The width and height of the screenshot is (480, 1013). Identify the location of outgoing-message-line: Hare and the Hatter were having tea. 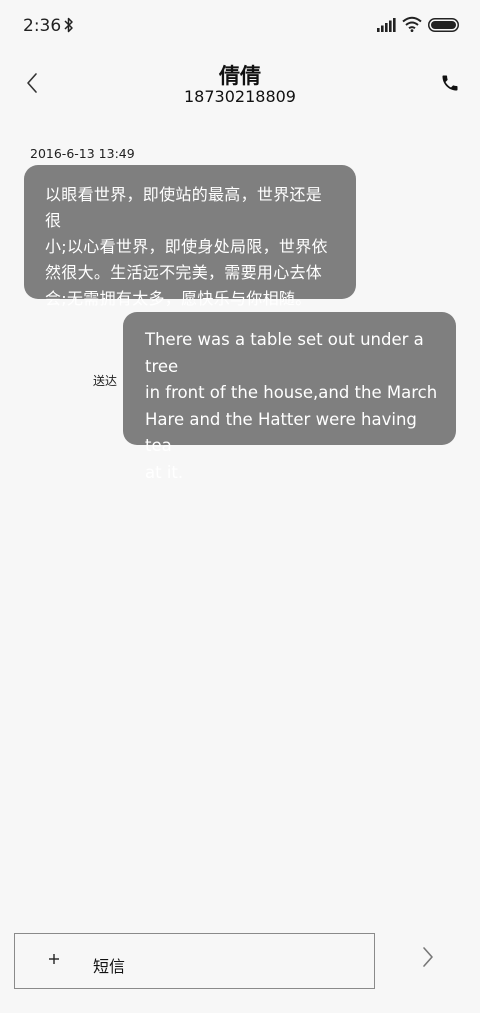
(281, 432).